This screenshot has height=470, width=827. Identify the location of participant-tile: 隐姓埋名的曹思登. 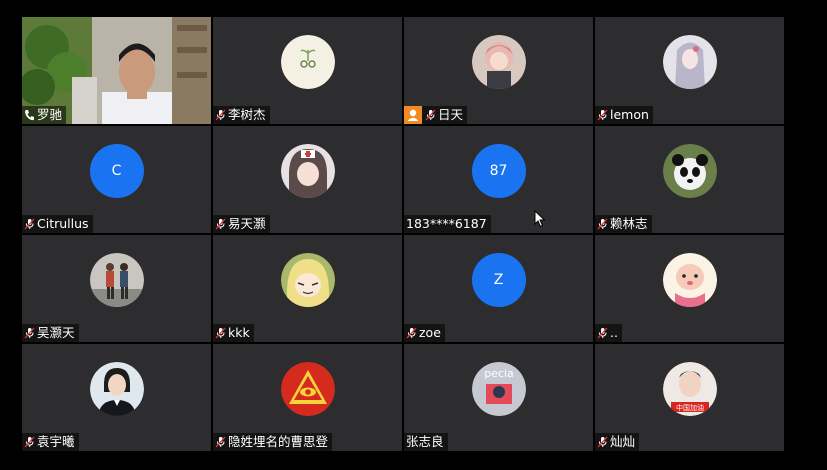
(307, 397).